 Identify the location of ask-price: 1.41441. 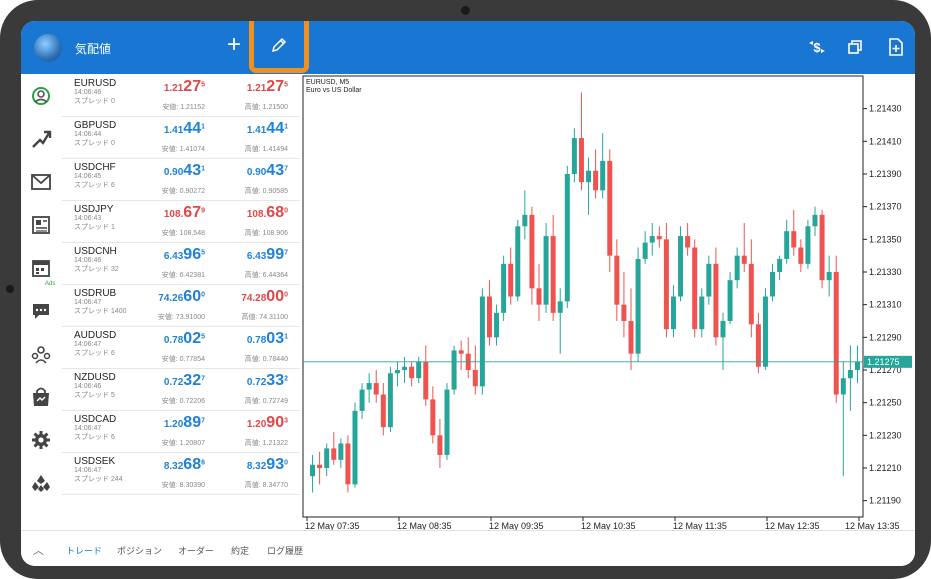
(253, 129).